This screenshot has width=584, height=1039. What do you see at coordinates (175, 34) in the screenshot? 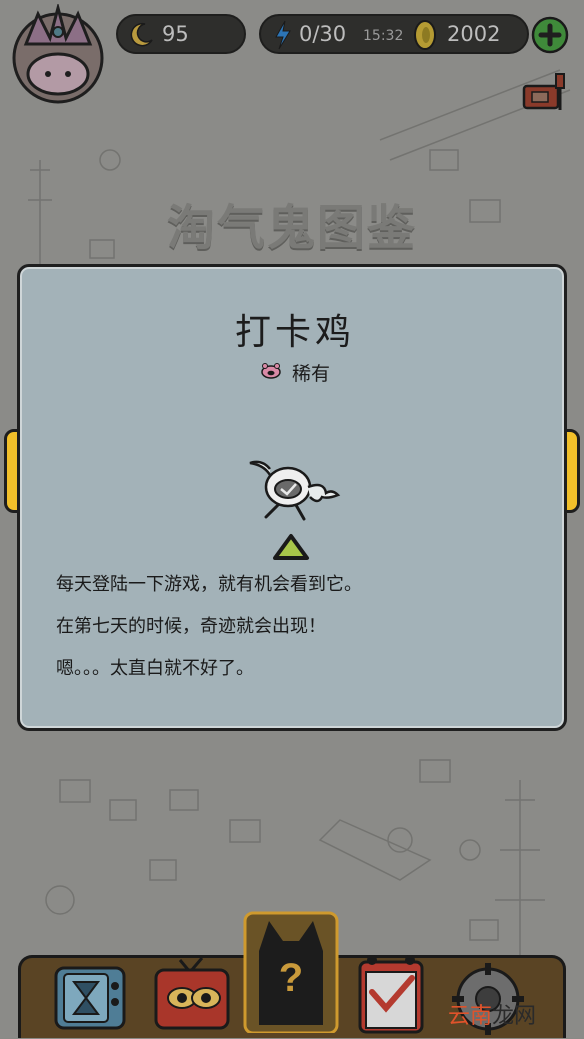
I see `moon-count: 95` at bounding box center [175, 34].